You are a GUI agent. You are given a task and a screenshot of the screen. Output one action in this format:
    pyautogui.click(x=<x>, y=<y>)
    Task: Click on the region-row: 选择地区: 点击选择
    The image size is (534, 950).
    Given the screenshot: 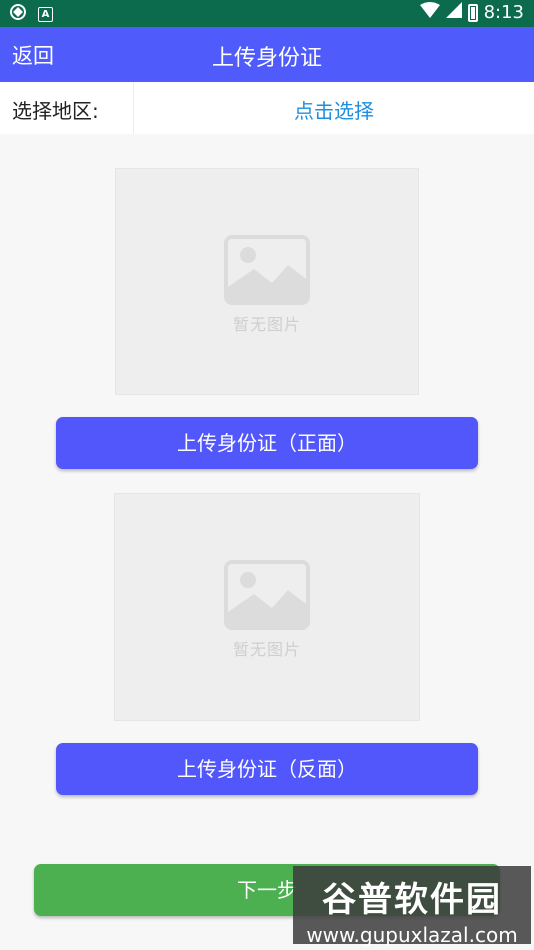 What is the action you would take?
    pyautogui.click(x=267, y=108)
    